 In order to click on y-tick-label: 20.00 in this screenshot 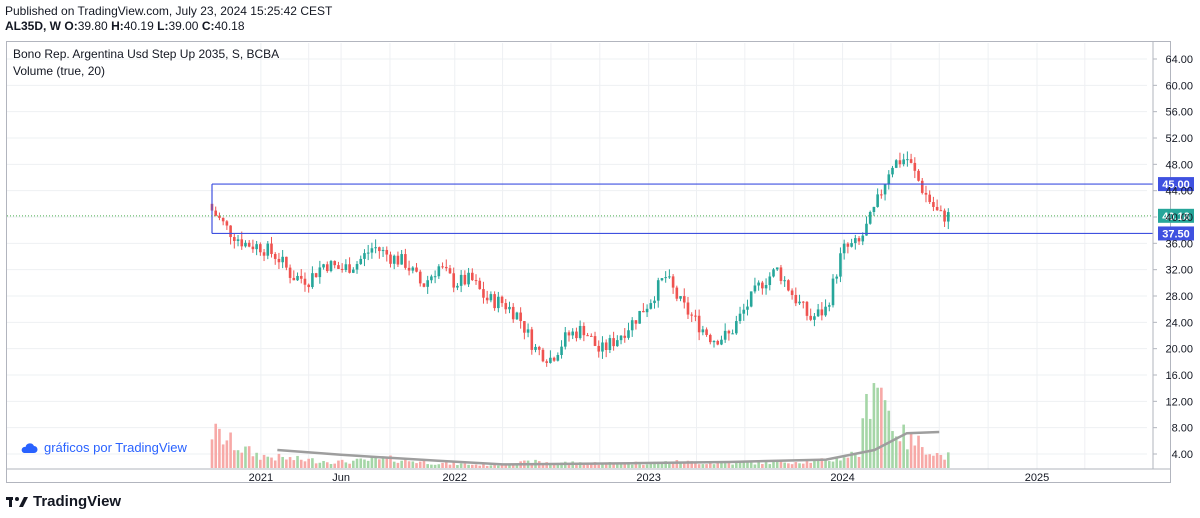, I will do `click(1179, 350)`.